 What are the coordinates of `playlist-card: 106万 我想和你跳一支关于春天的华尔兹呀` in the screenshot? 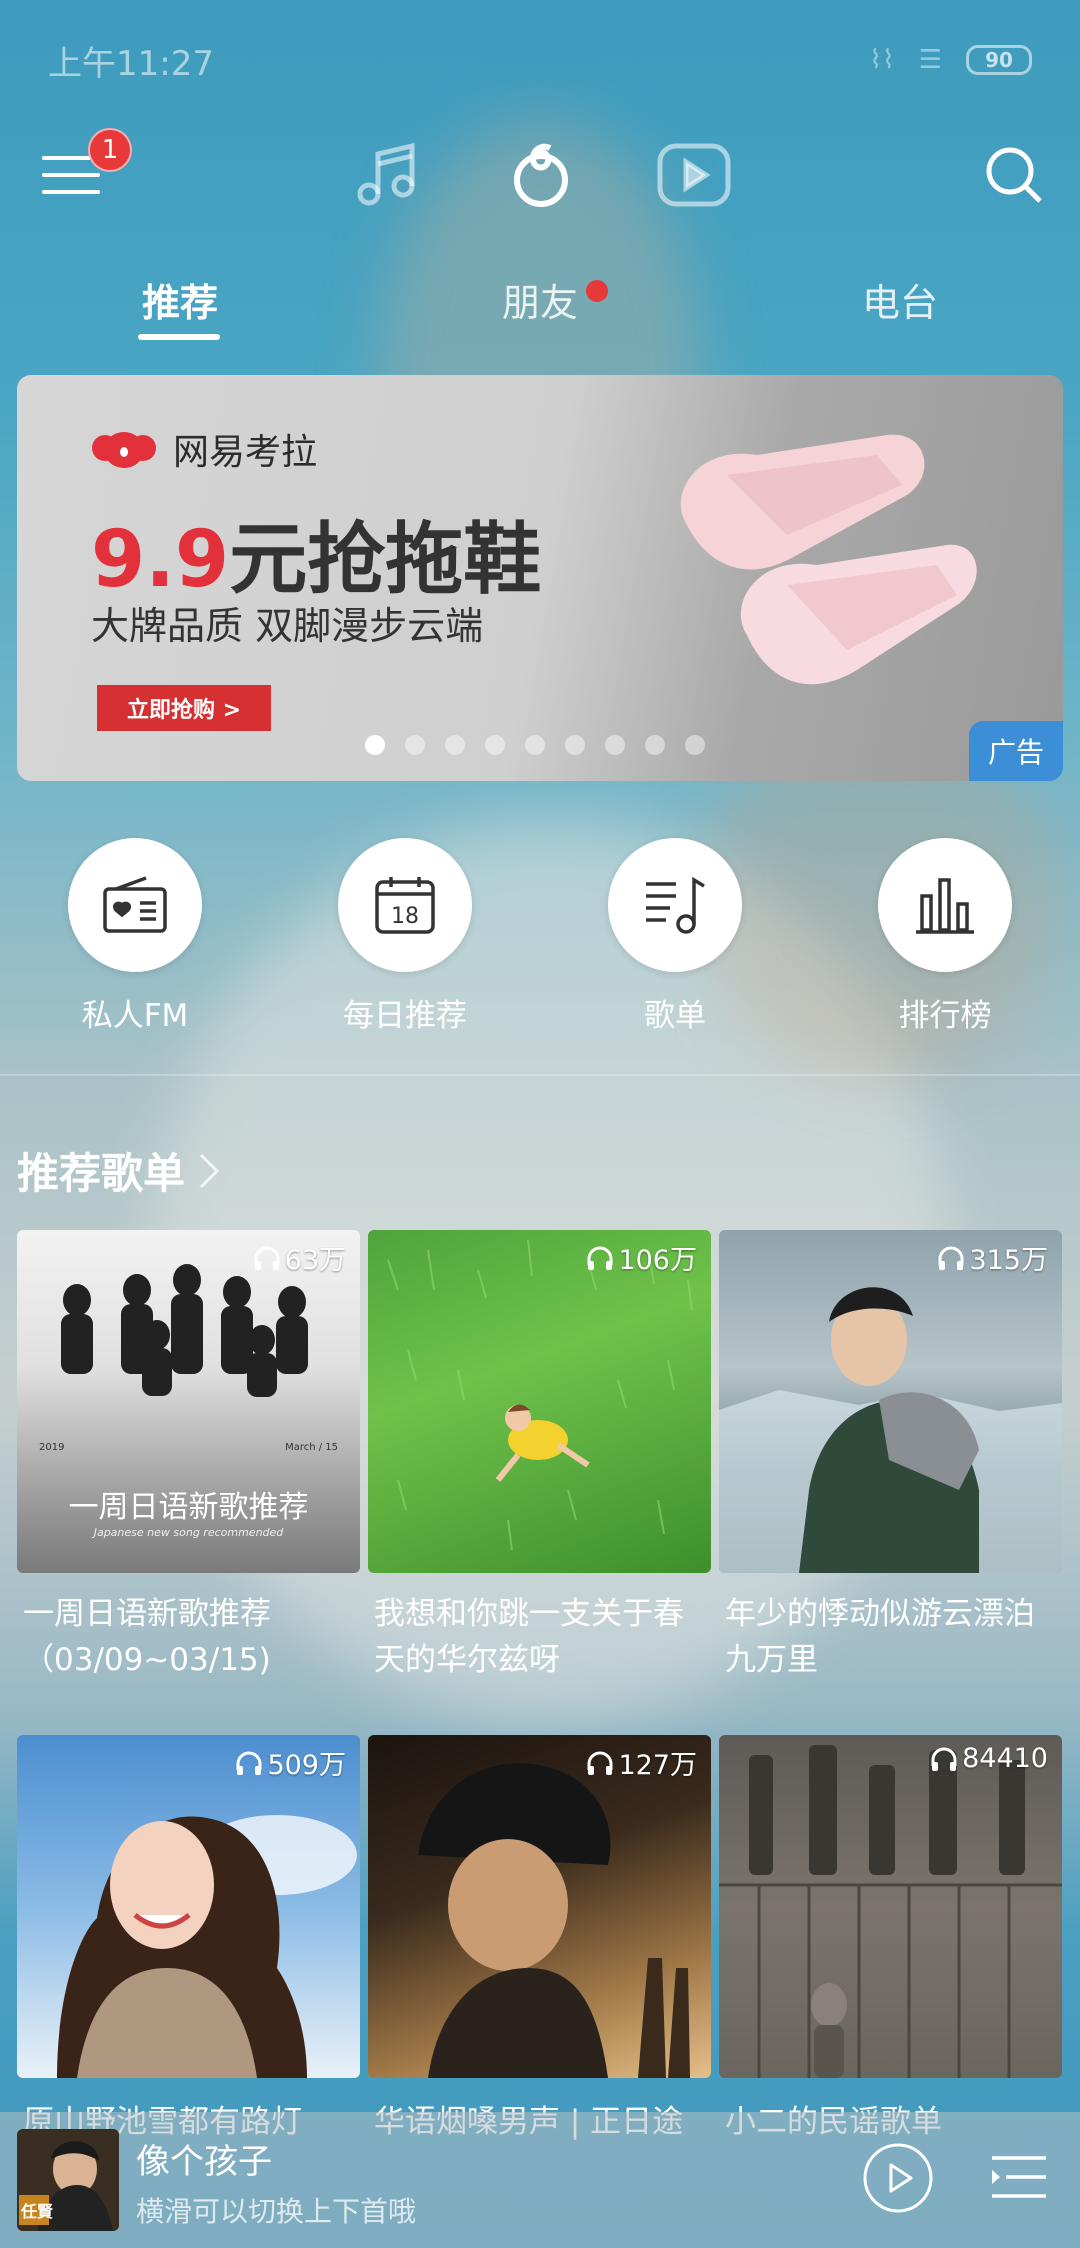 It's located at (539, 1456).